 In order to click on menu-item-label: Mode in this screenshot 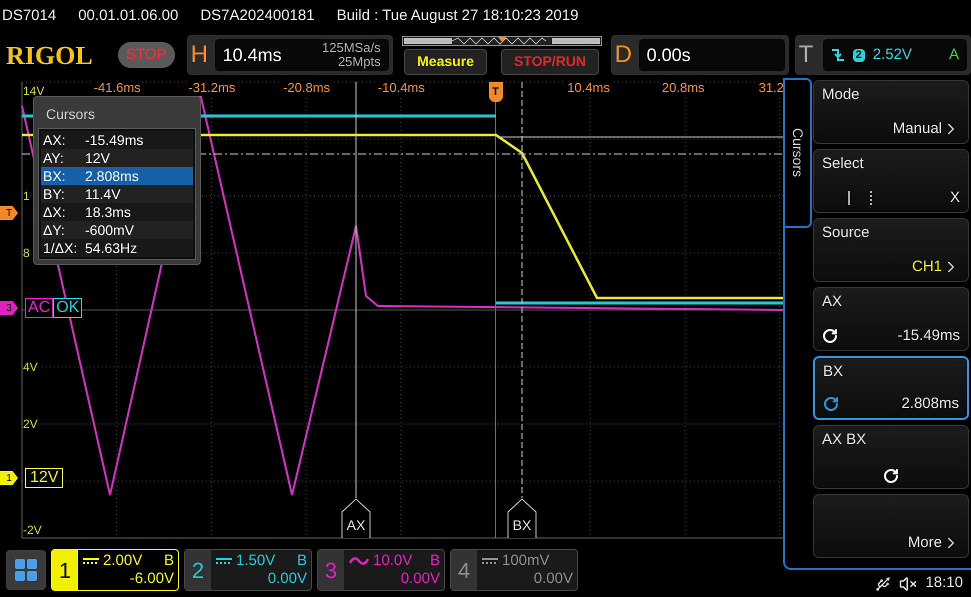, I will do `click(841, 95)`.